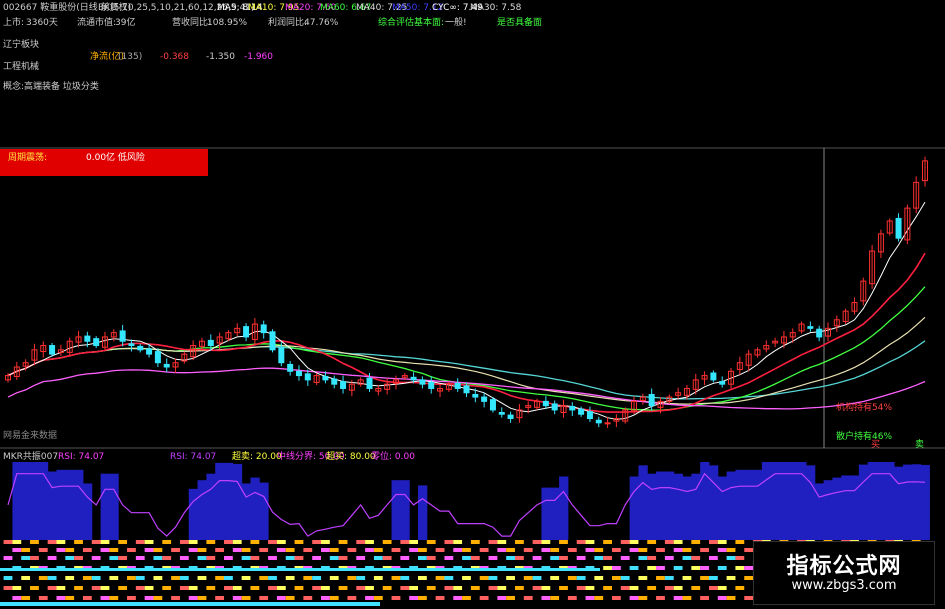 This screenshot has height=609, width=945. What do you see at coordinates (288, 23) in the screenshot?
I see `profit-label: 利润同比:` at bounding box center [288, 23].